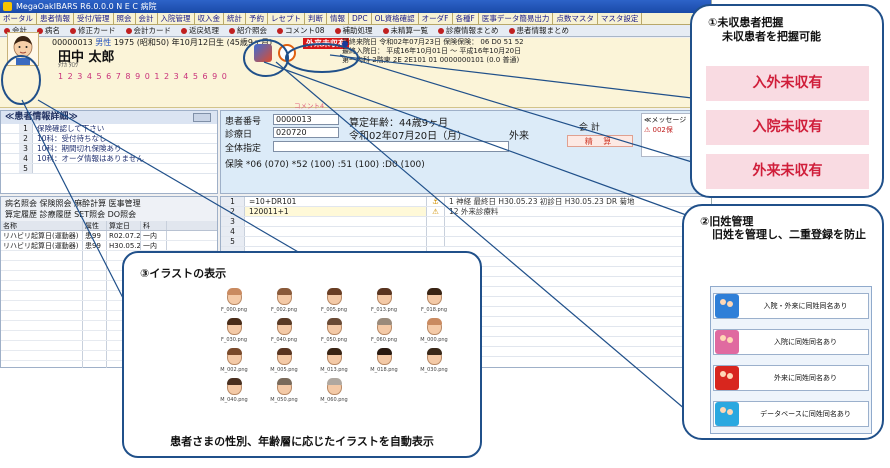  What do you see at coordinates (95, 225) in the screenshot?
I see `history-column-header: 属性` at bounding box center [95, 225].